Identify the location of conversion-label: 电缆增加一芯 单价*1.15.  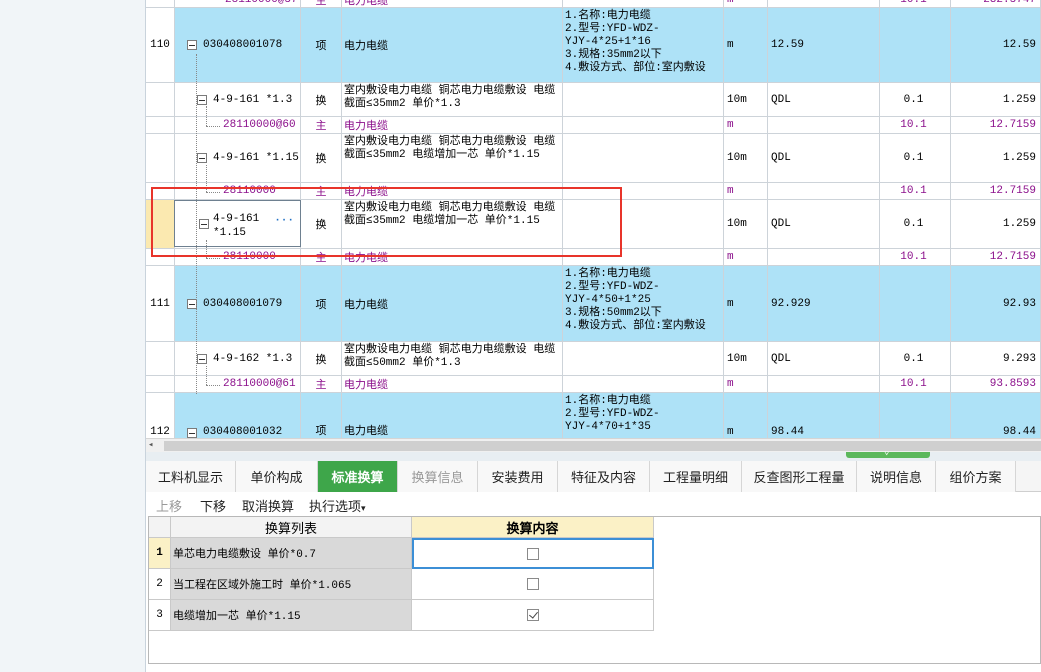
(291, 615).